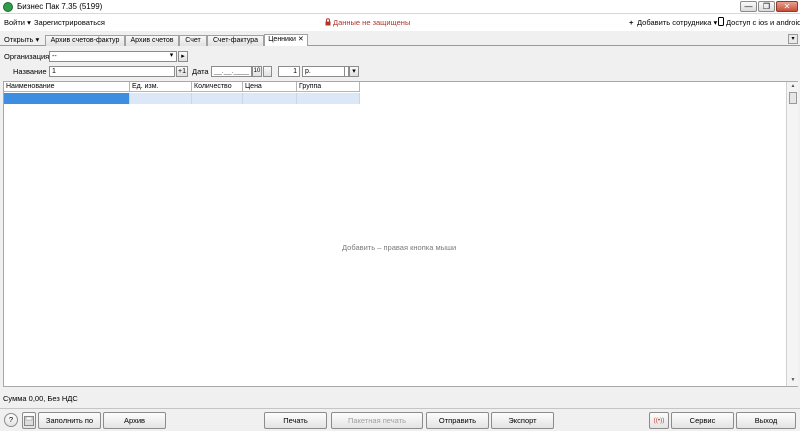 The width and height of the screenshot is (800, 431). What do you see at coordinates (748, 6) in the screenshot?
I see `minimize-button: —` at bounding box center [748, 6].